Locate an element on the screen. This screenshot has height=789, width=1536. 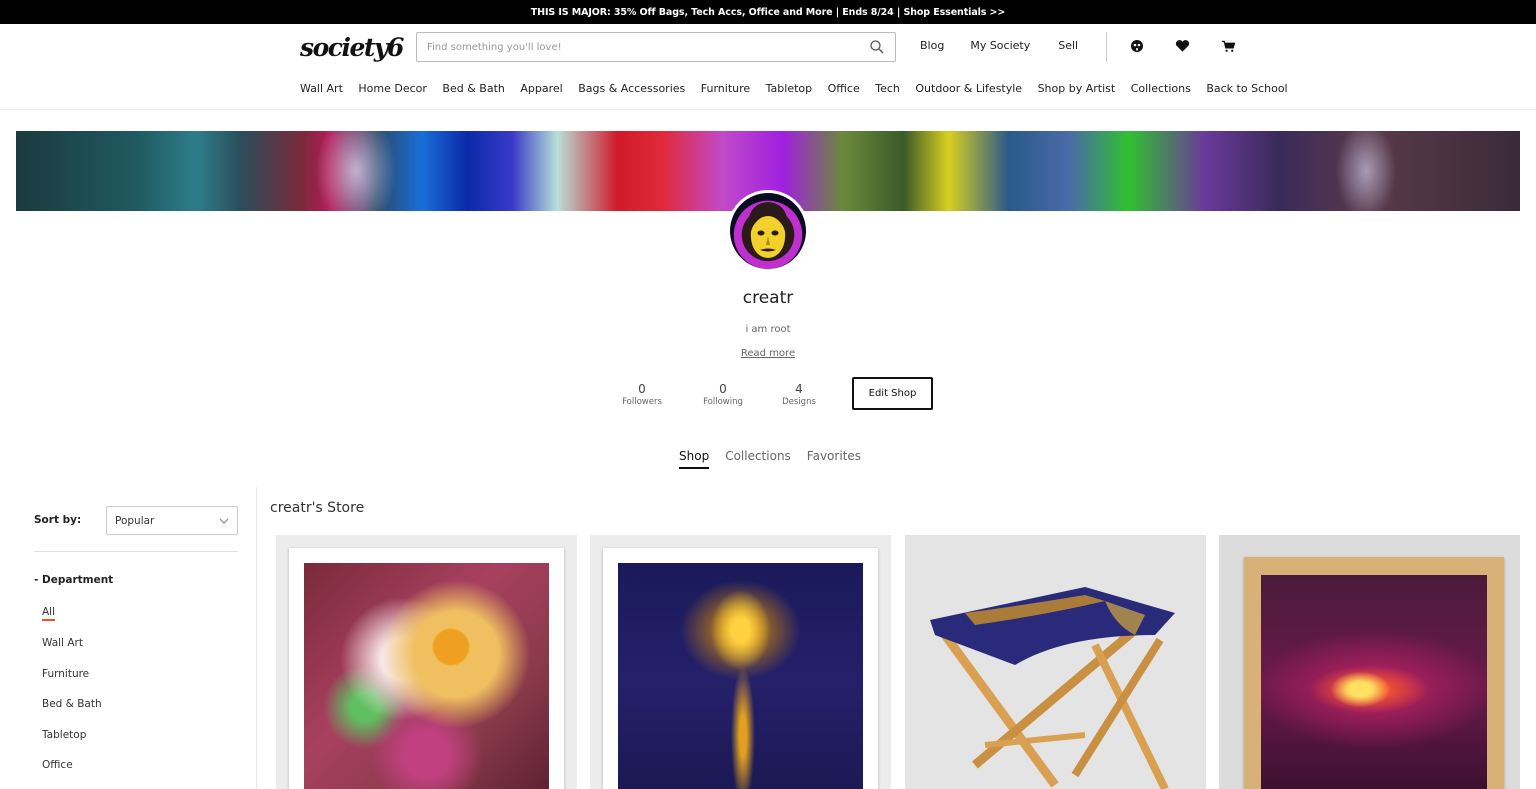
stat-designs: 4 Designs is located at coordinates (799, 394).